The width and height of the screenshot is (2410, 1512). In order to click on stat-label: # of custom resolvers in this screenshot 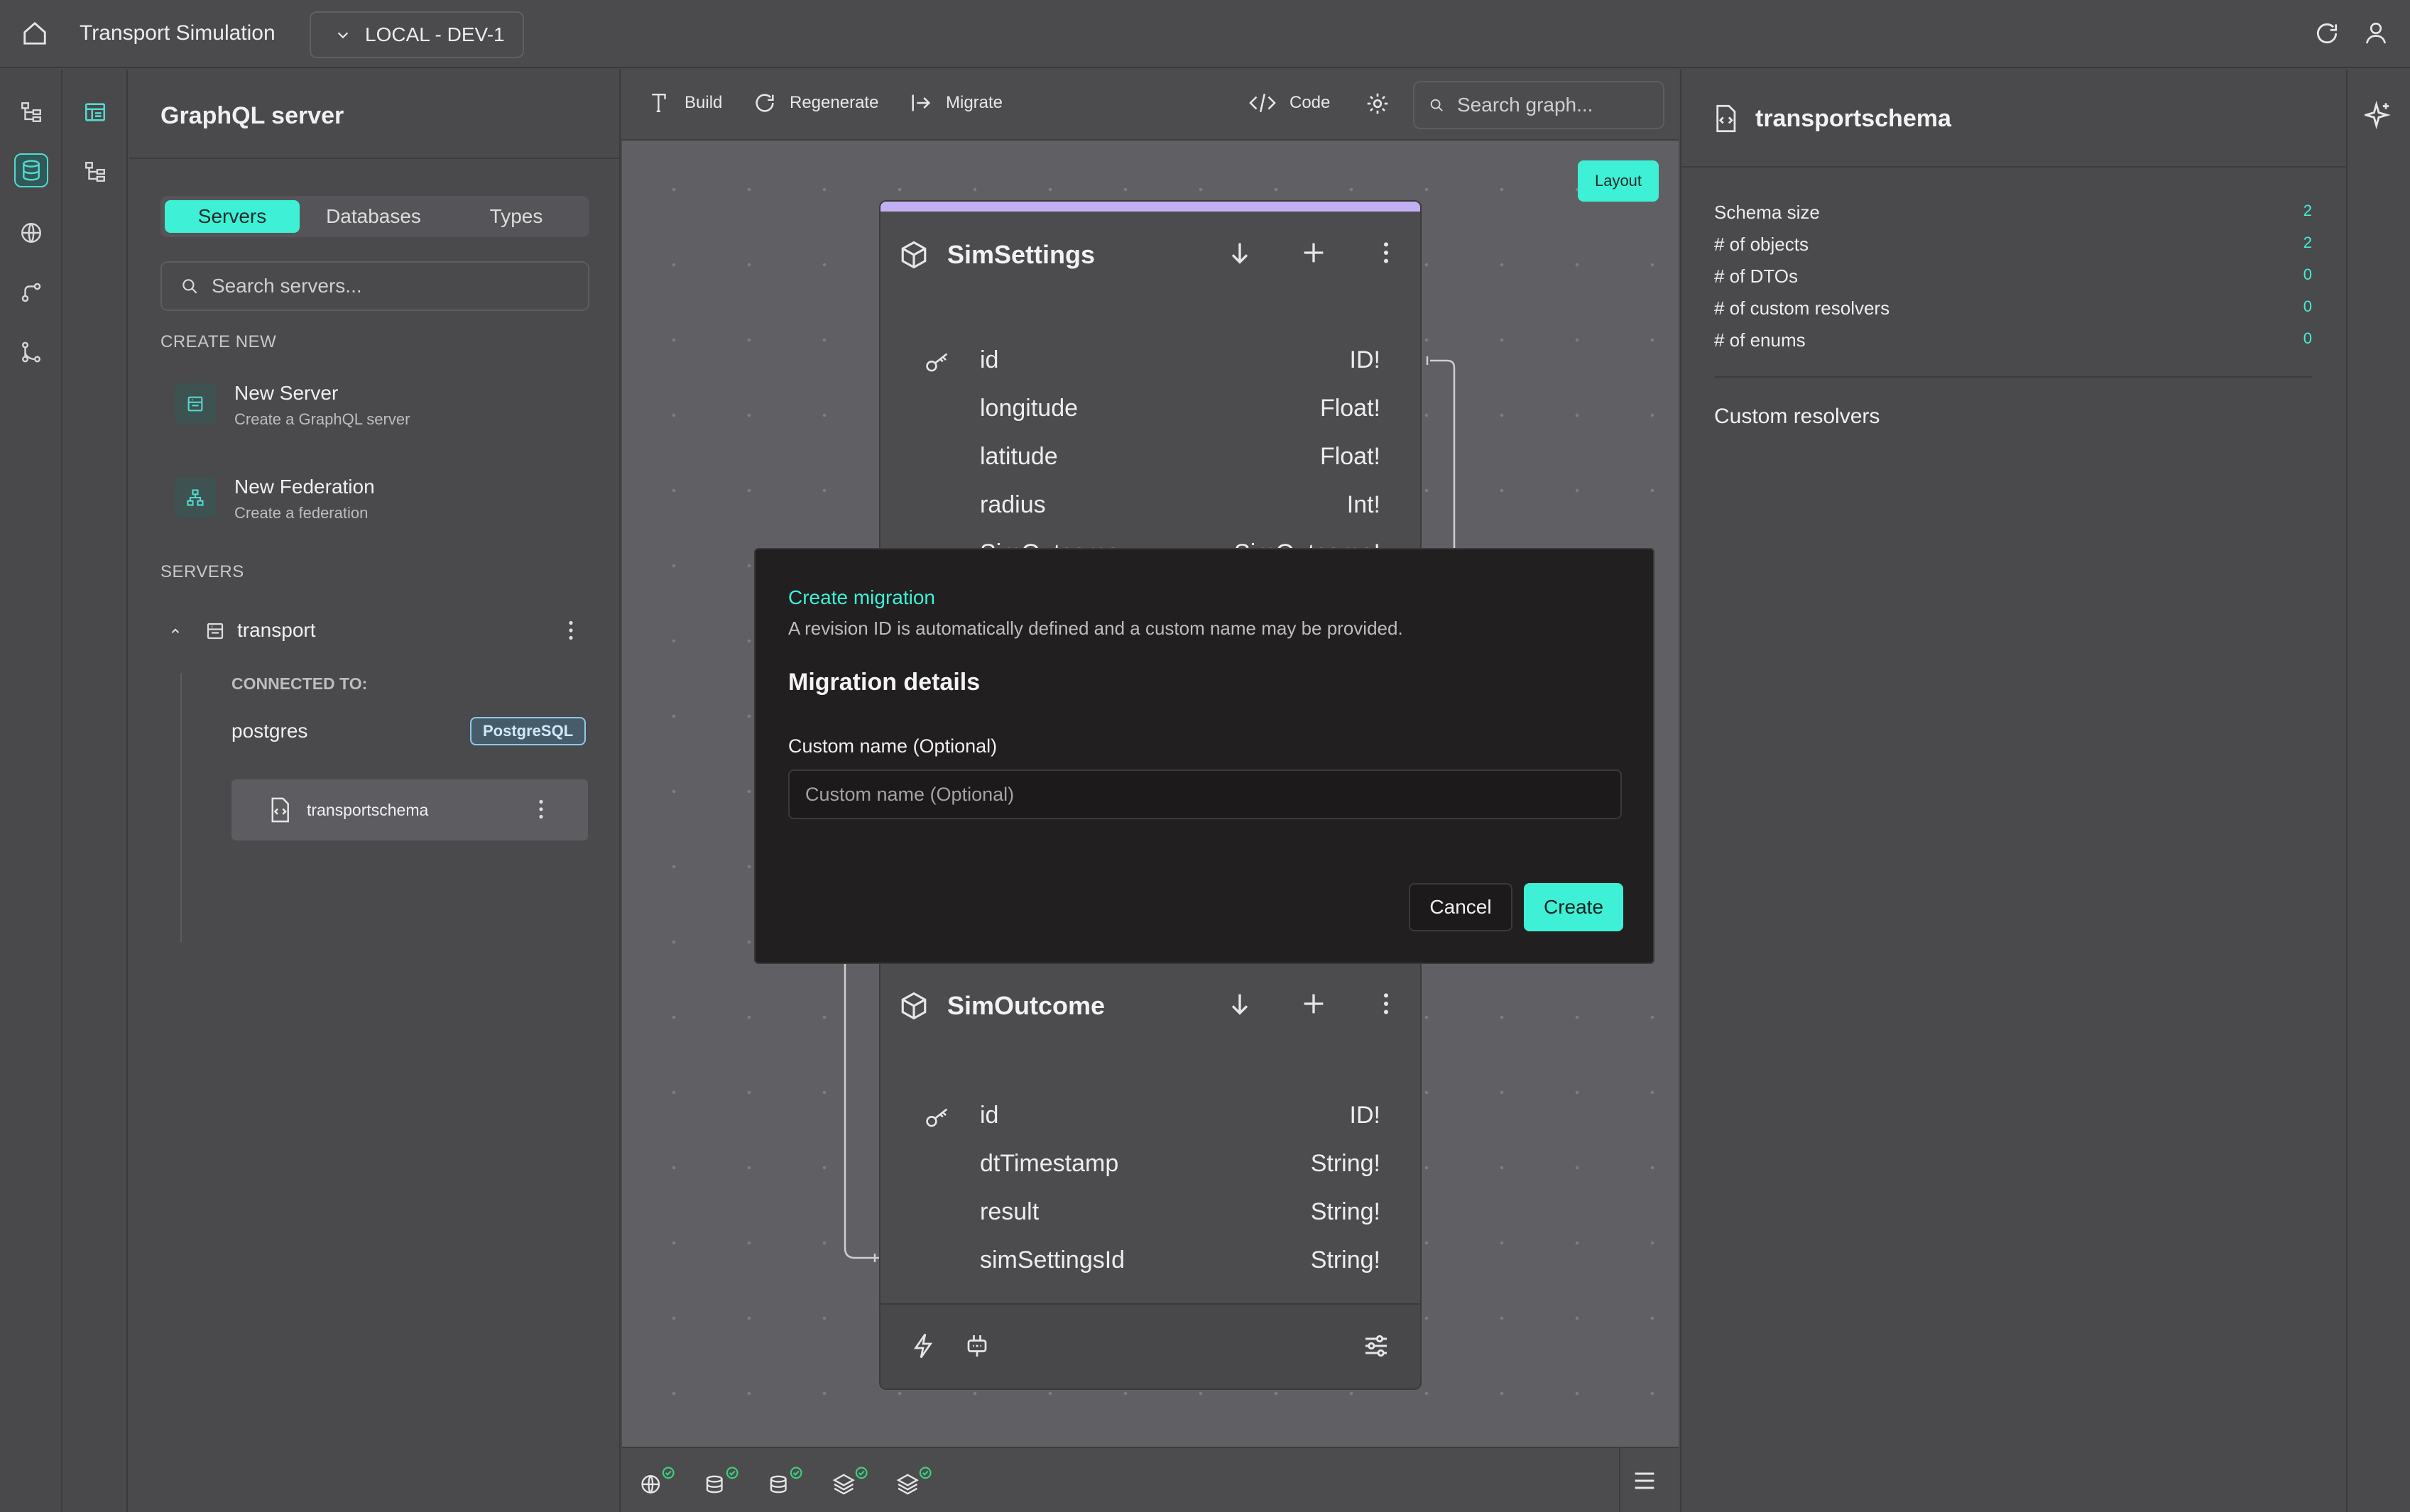, I will do `click(1802, 308)`.